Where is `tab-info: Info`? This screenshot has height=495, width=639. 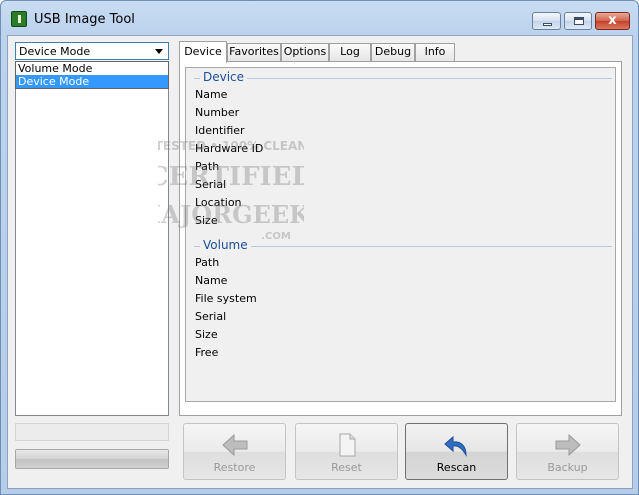
tab-info: Info is located at coordinates (435, 52).